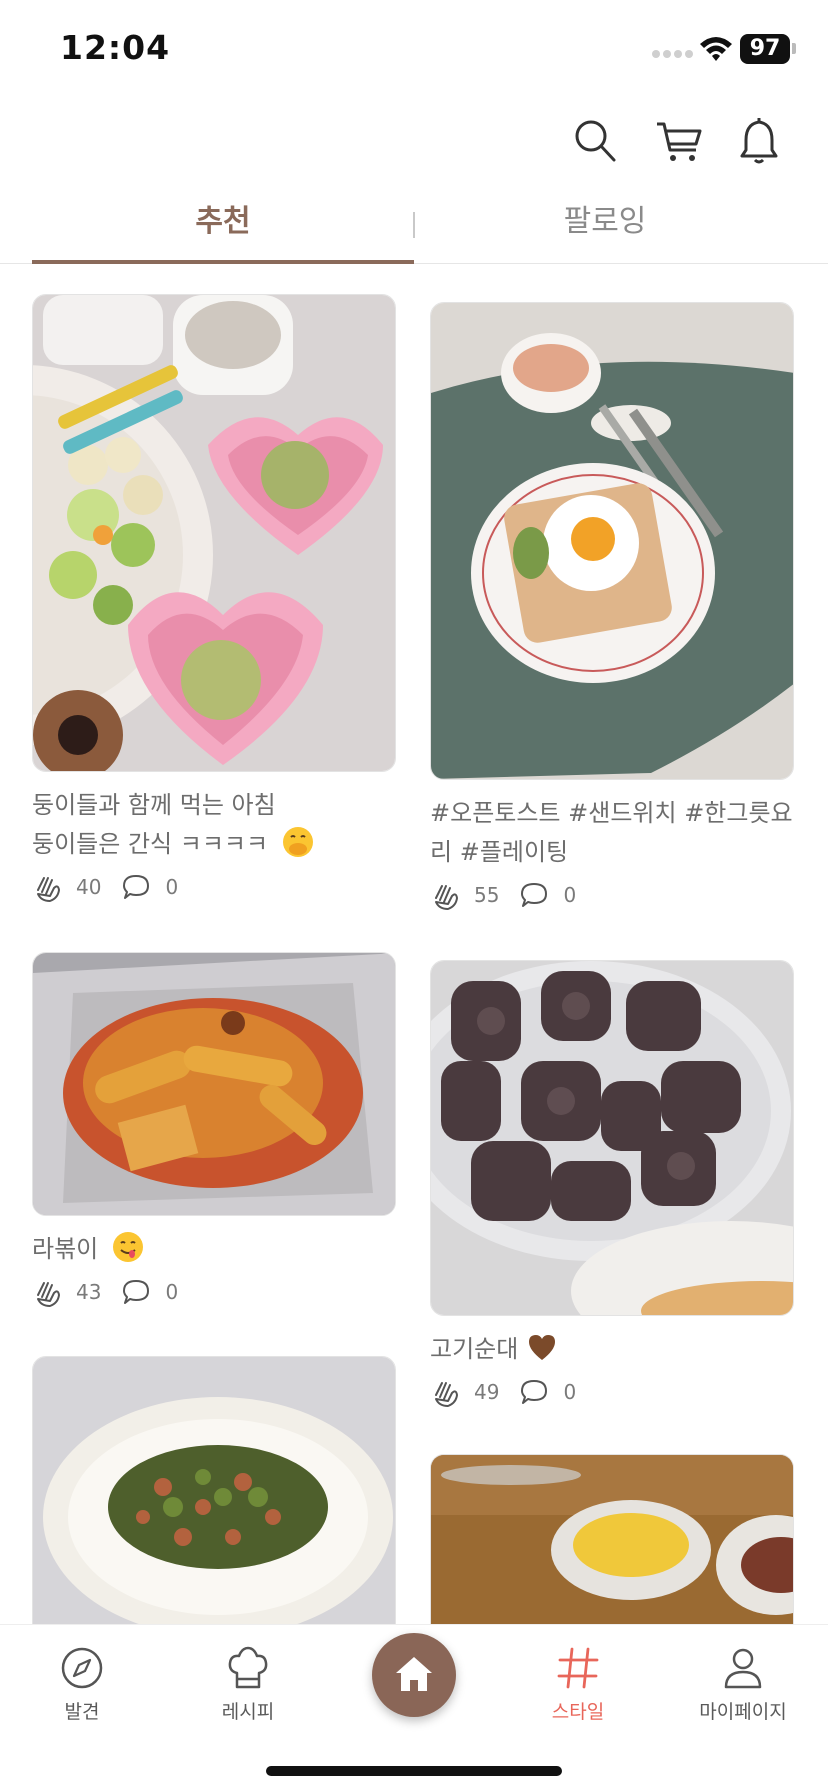 The width and height of the screenshot is (828, 1792). Describe the element at coordinates (214, 1292) in the screenshot. I see `card-meta: 43 0` at that location.